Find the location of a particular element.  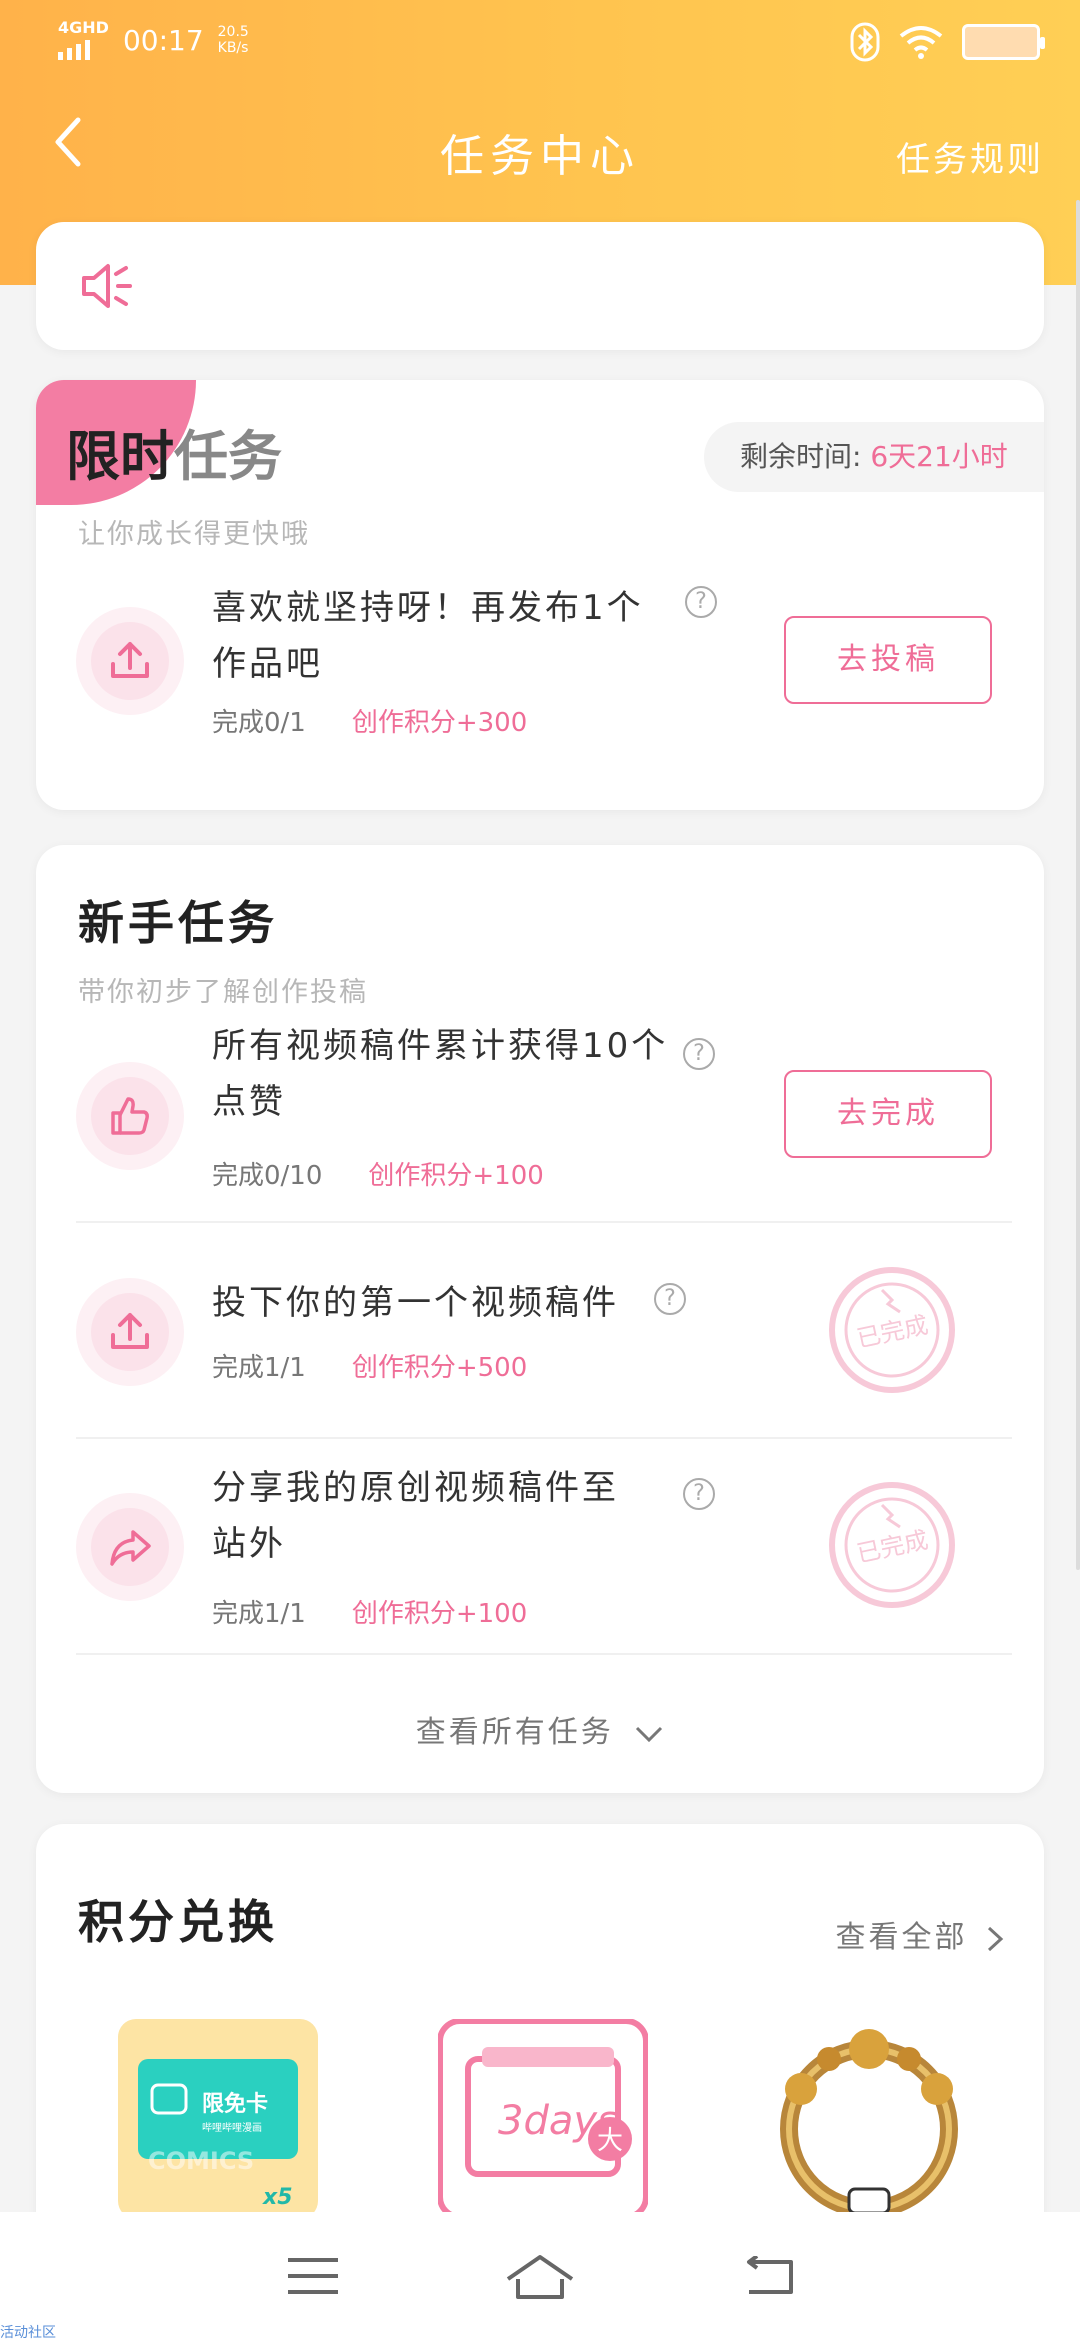

network-type: 4GHD is located at coordinates (83, 27).